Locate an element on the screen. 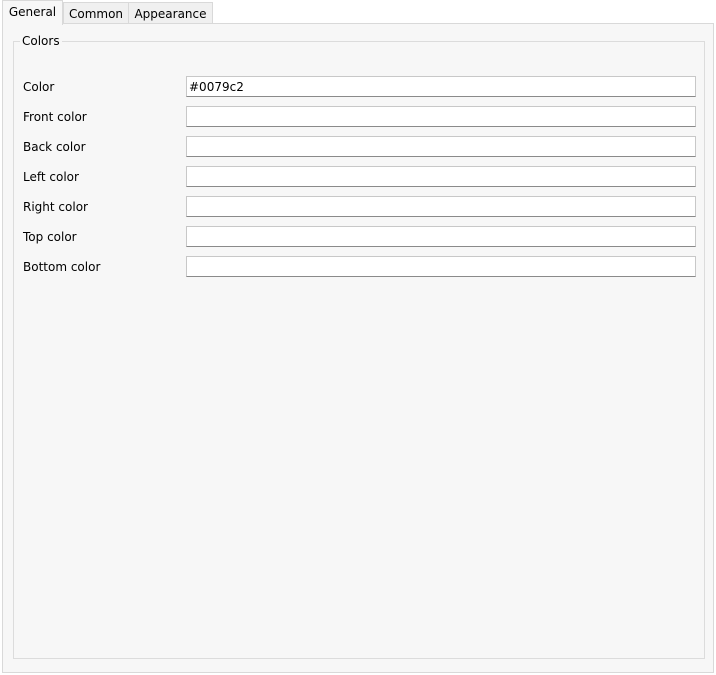  right-color-label: Right color is located at coordinates (55, 207).